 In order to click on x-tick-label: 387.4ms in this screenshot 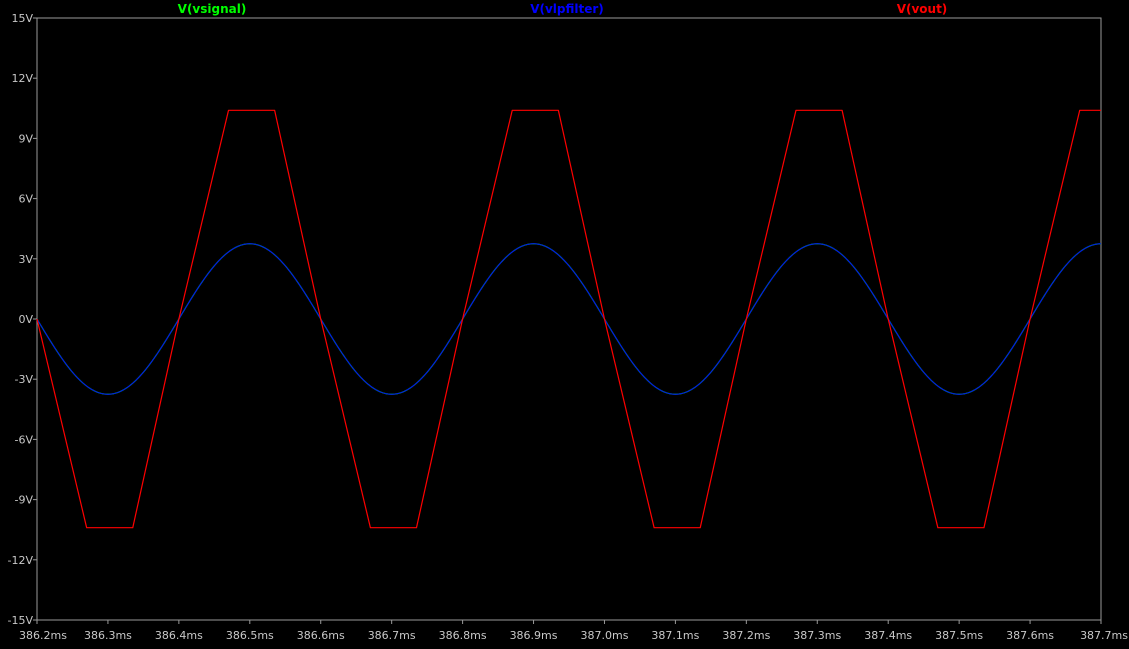, I will do `click(888, 635)`.